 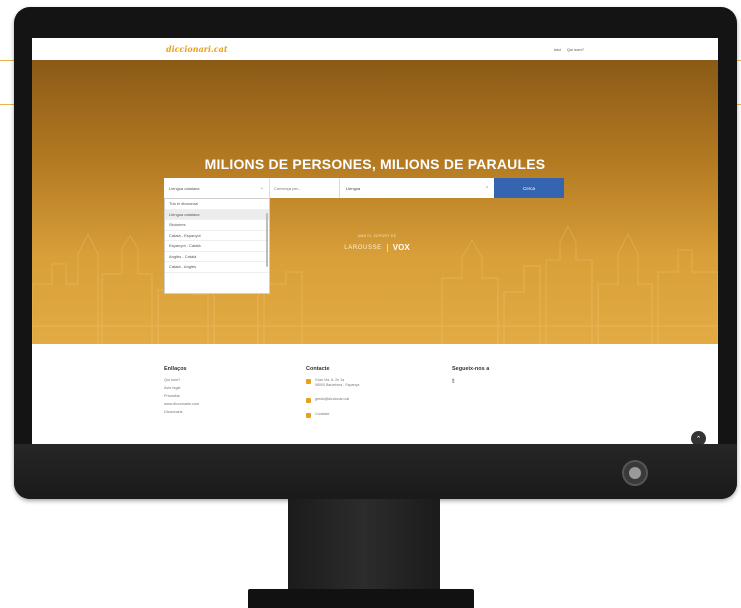 What do you see at coordinates (470, 381) in the screenshot?
I see `twitter-icon: 𝕥` at bounding box center [470, 381].